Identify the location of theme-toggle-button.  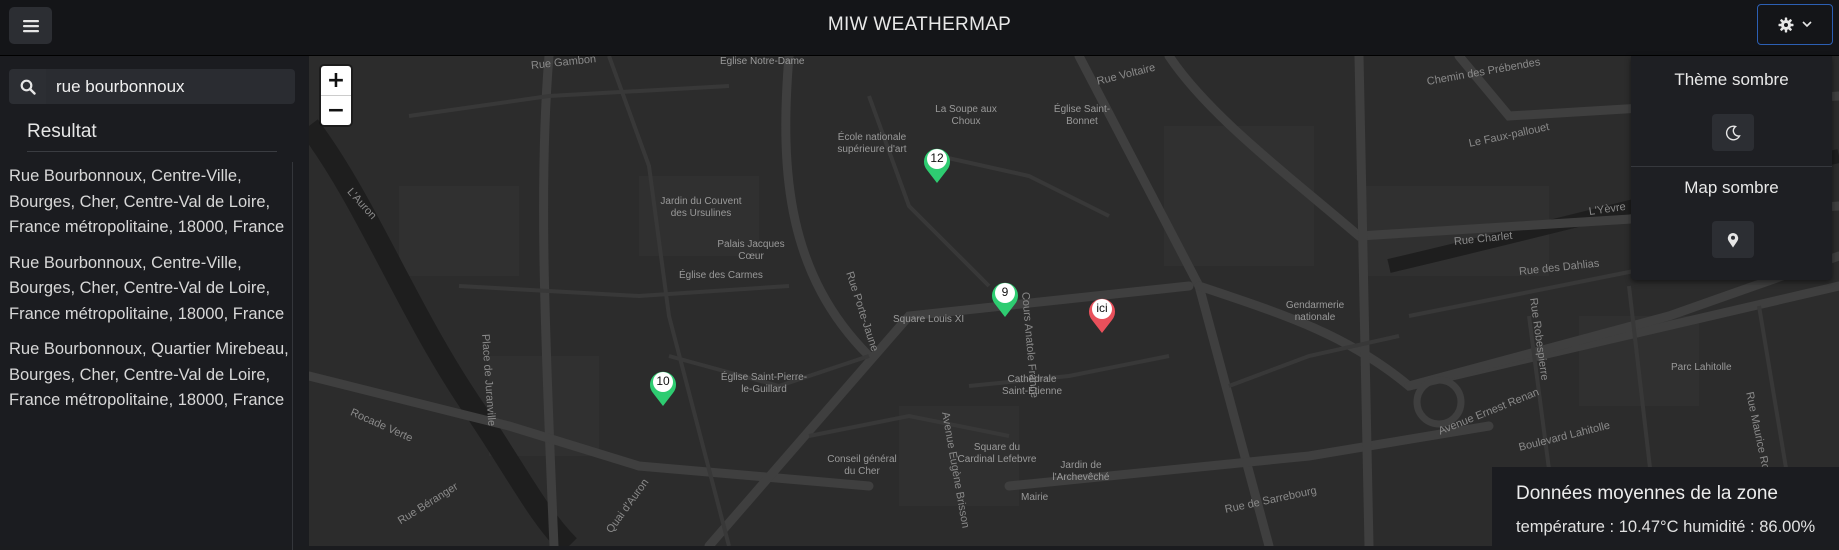
(1733, 132).